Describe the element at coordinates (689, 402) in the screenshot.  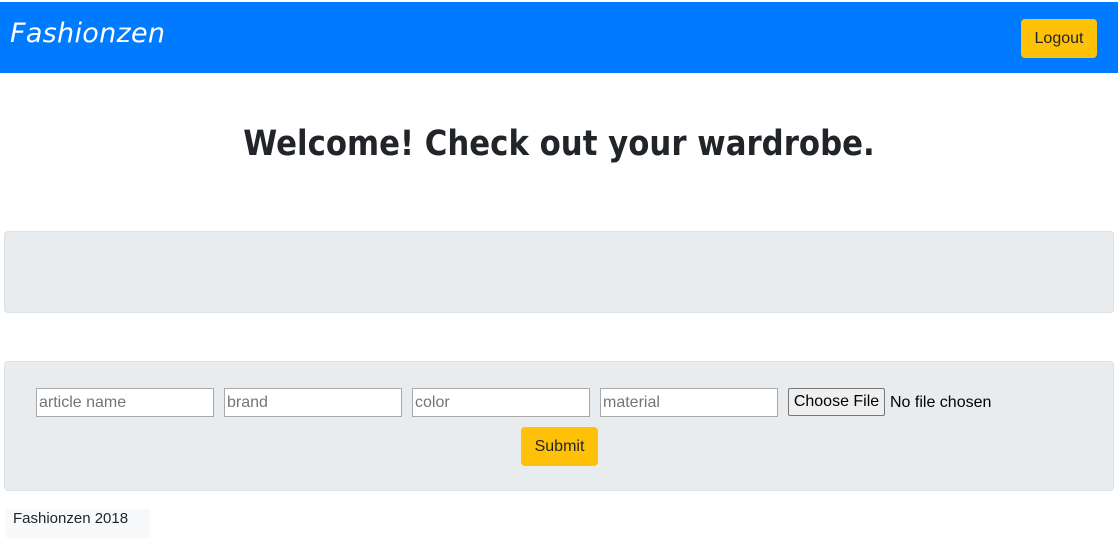
I see `material-input` at that location.